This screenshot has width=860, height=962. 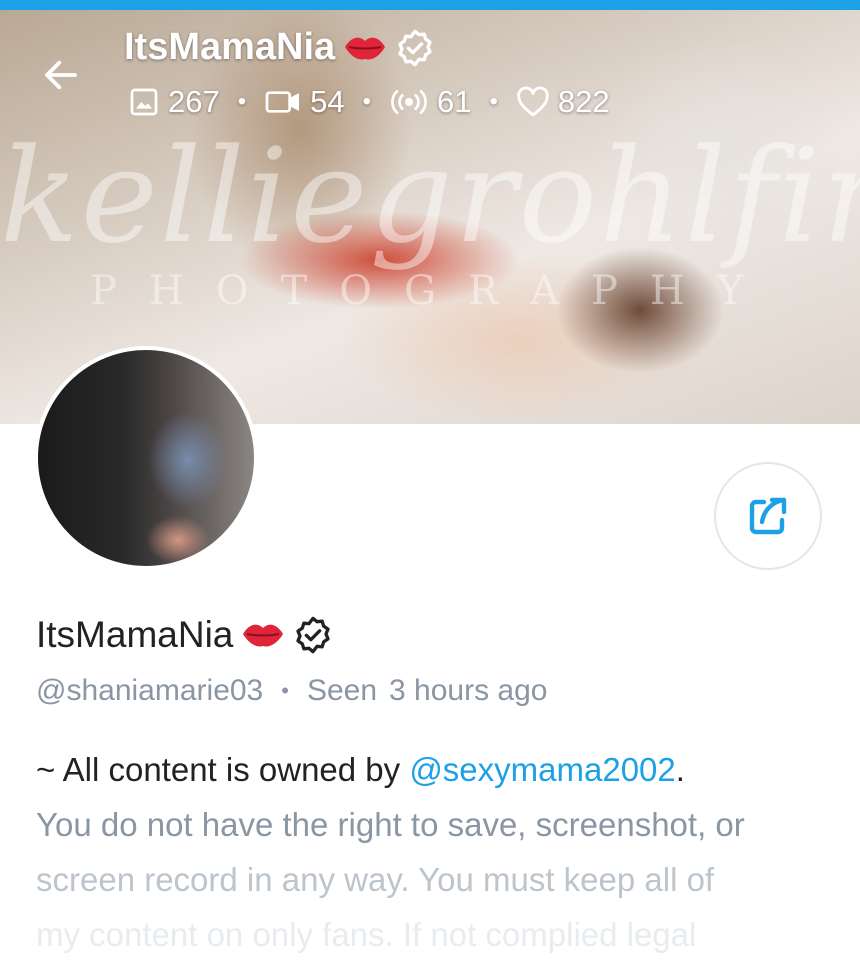 I want to click on bio-line-1: ~ All content is owned by @sexymama2002., so click(x=436, y=769).